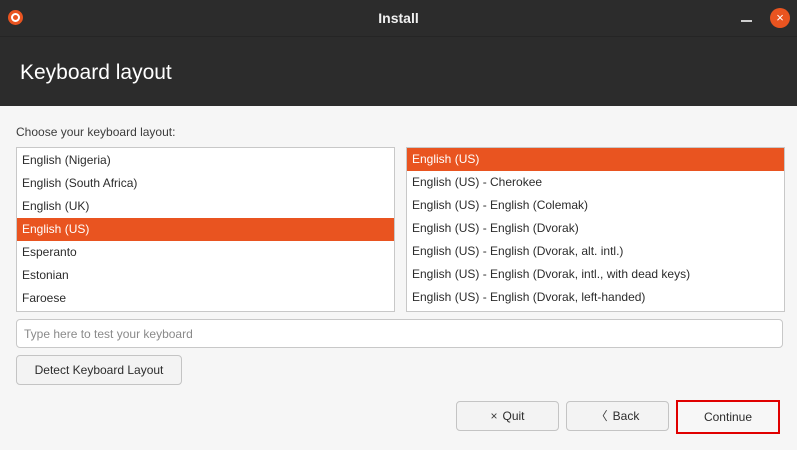 This screenshot has height=450, width=797. Describe the element at coordinates (595, 182) in the screenshot. I see `list-item: English (US) - Cherokee` at that location.